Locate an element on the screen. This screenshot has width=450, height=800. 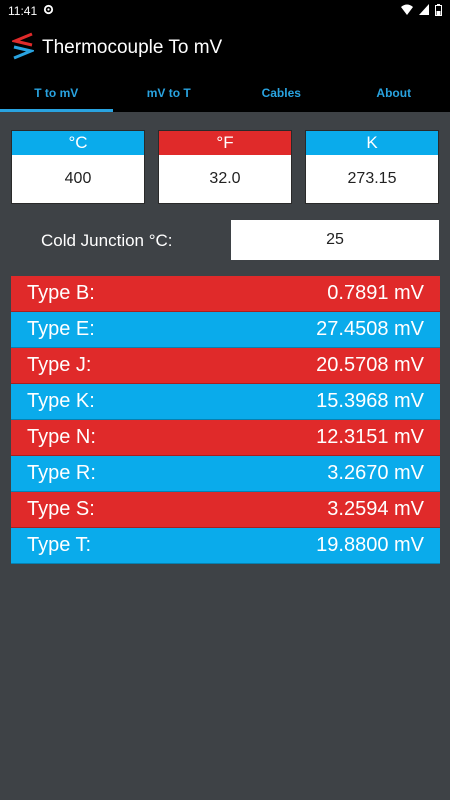
kelvin-card: K 273.15 is located at coordinates (372, 167).